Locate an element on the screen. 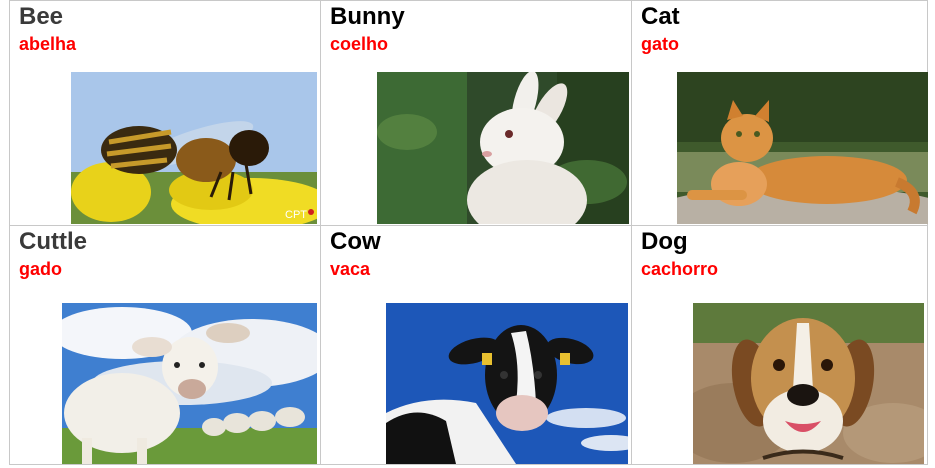  cat-photo is located at coordinates (802, 148).